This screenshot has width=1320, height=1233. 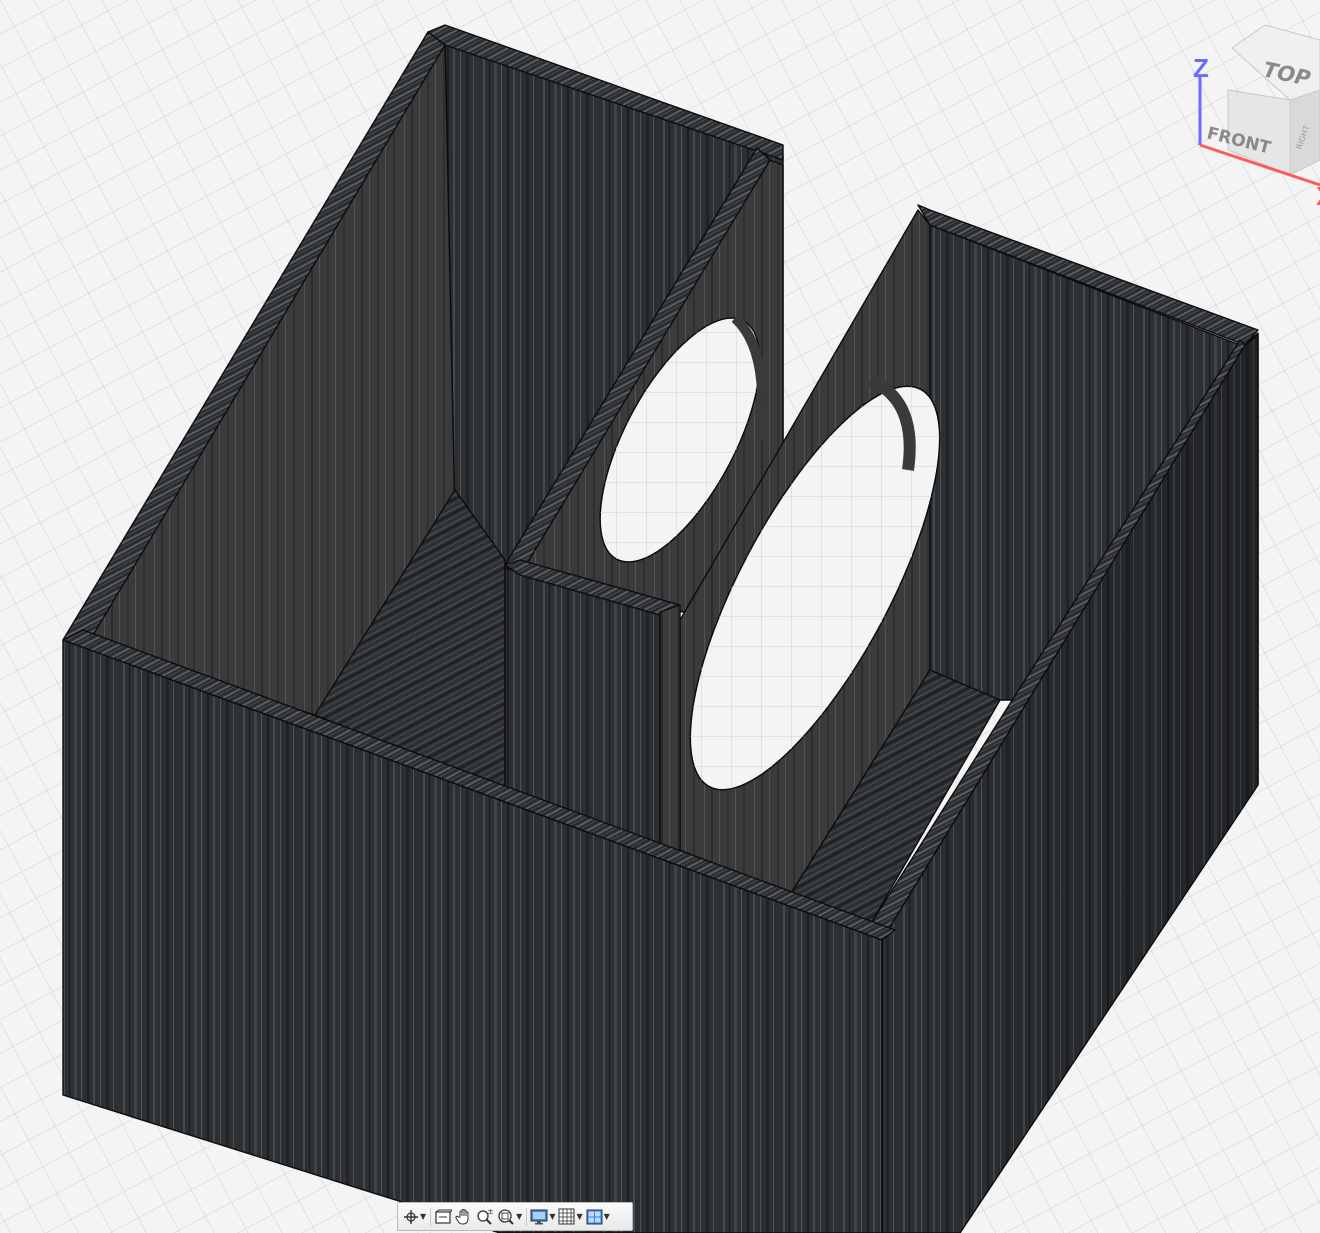 I want to click on navigation-bar: ▼ ± ▼ ▼ ▼ ▼, so click(x=515, y=1216).